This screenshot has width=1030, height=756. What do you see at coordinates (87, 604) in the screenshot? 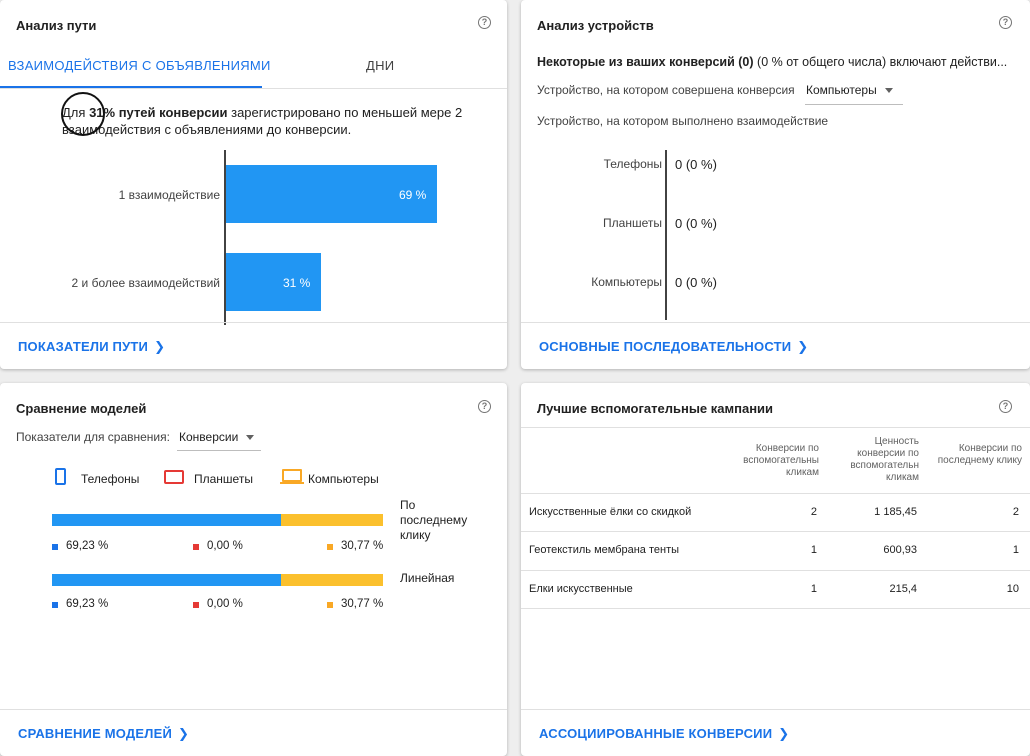
I see `pct-phones: 69,23 %` at bounding box center [87, 604].